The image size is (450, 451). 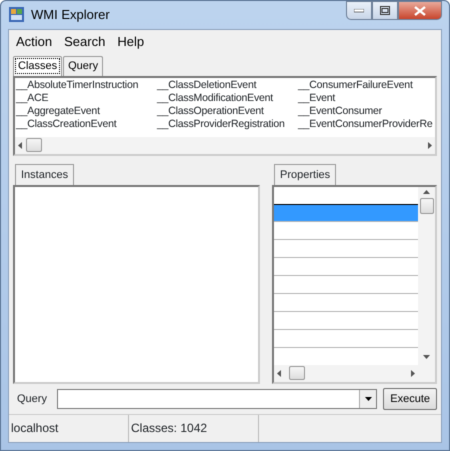 What do you see at coordinates (227, 98) in the screenshot?
I see `class-item: __ClassModificationEvent` at bounding box center [227, 98].